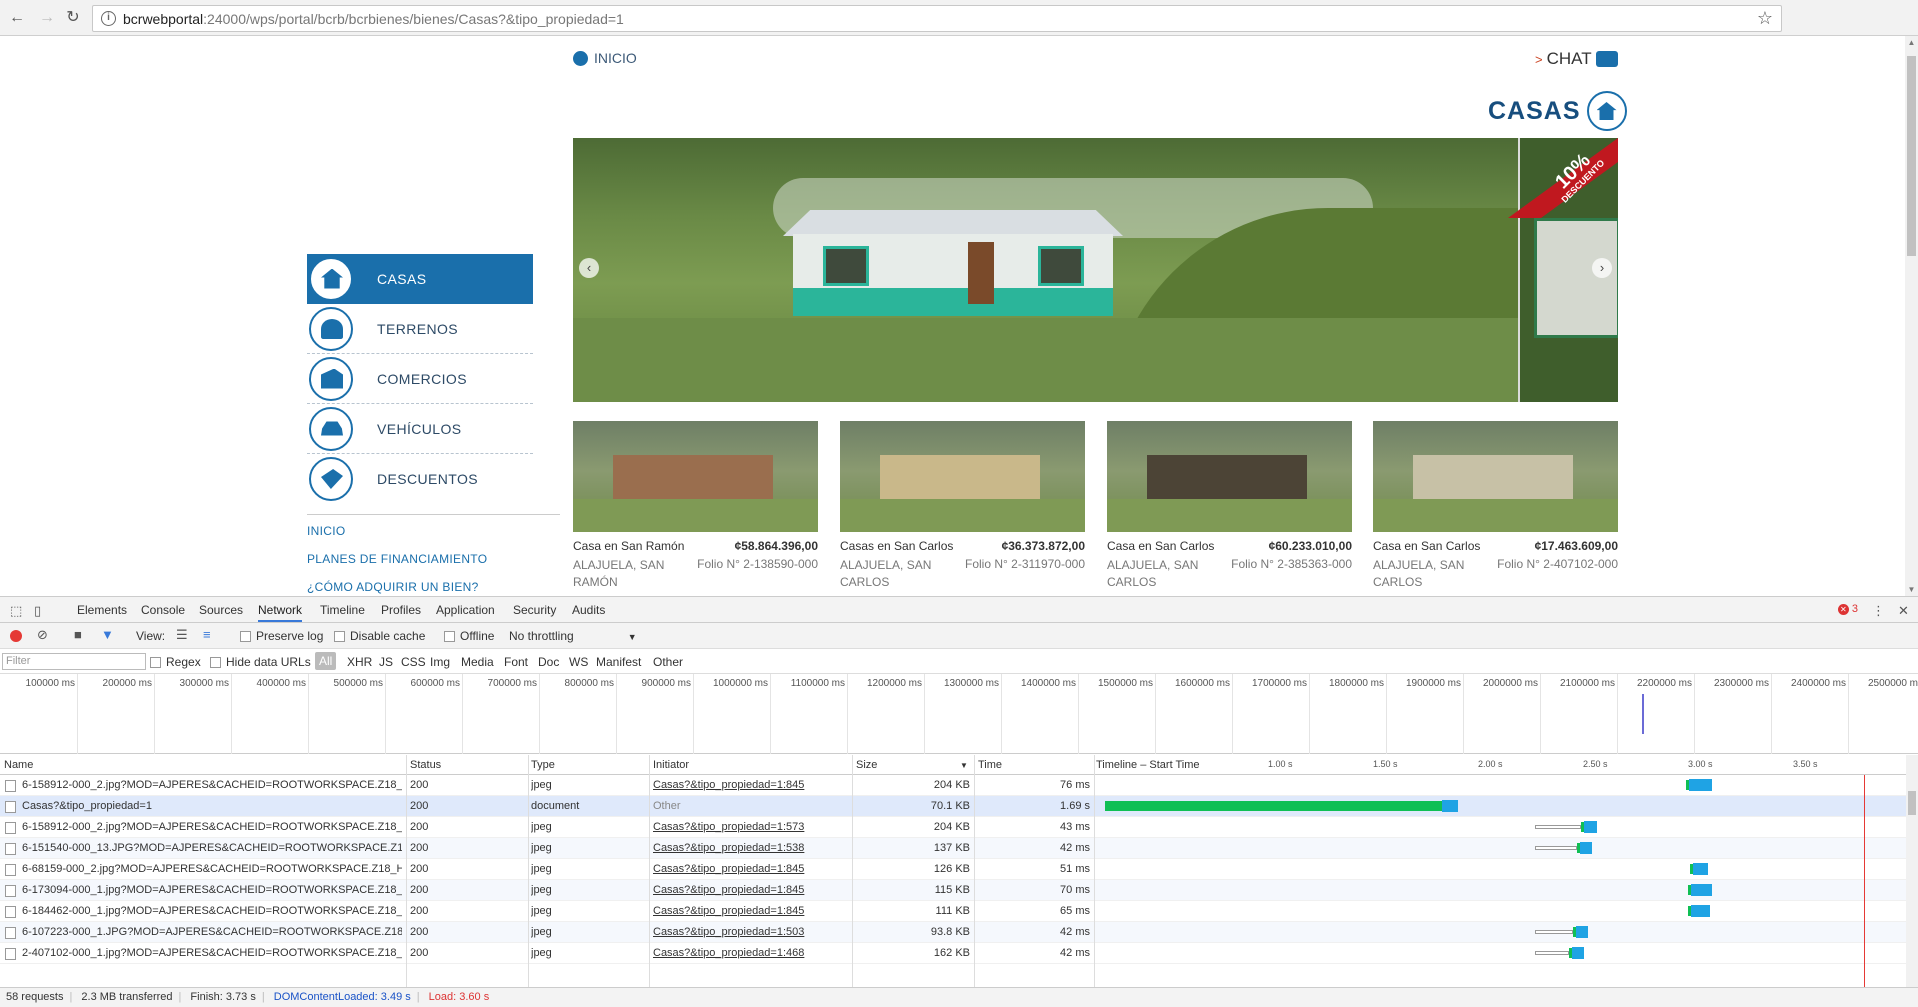 The image size is (1918, 1007). Describe the element at coordinates (477, 662) in the screenshot. I see `filter-type-media: Media` at that location.